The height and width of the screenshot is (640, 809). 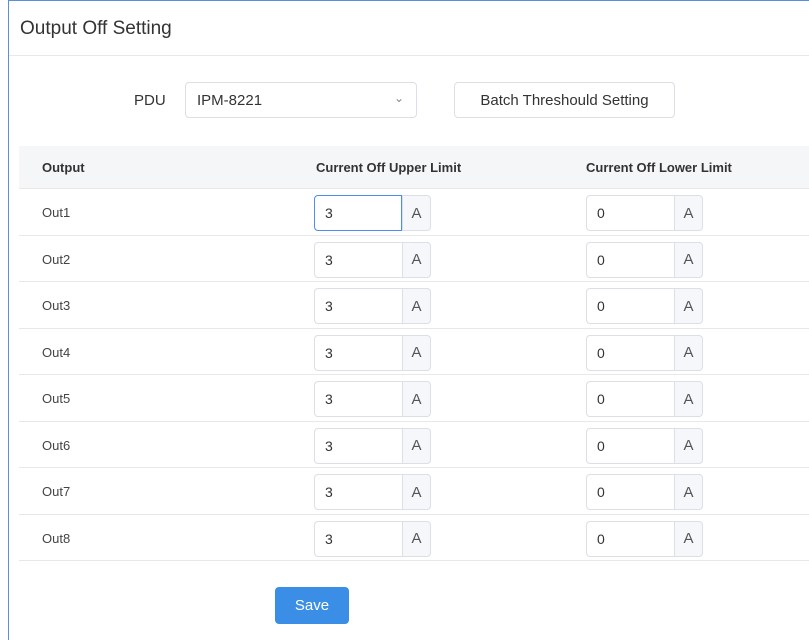 I want to click on chevron-down-icon: ⌄, so click(x=398, y=98).